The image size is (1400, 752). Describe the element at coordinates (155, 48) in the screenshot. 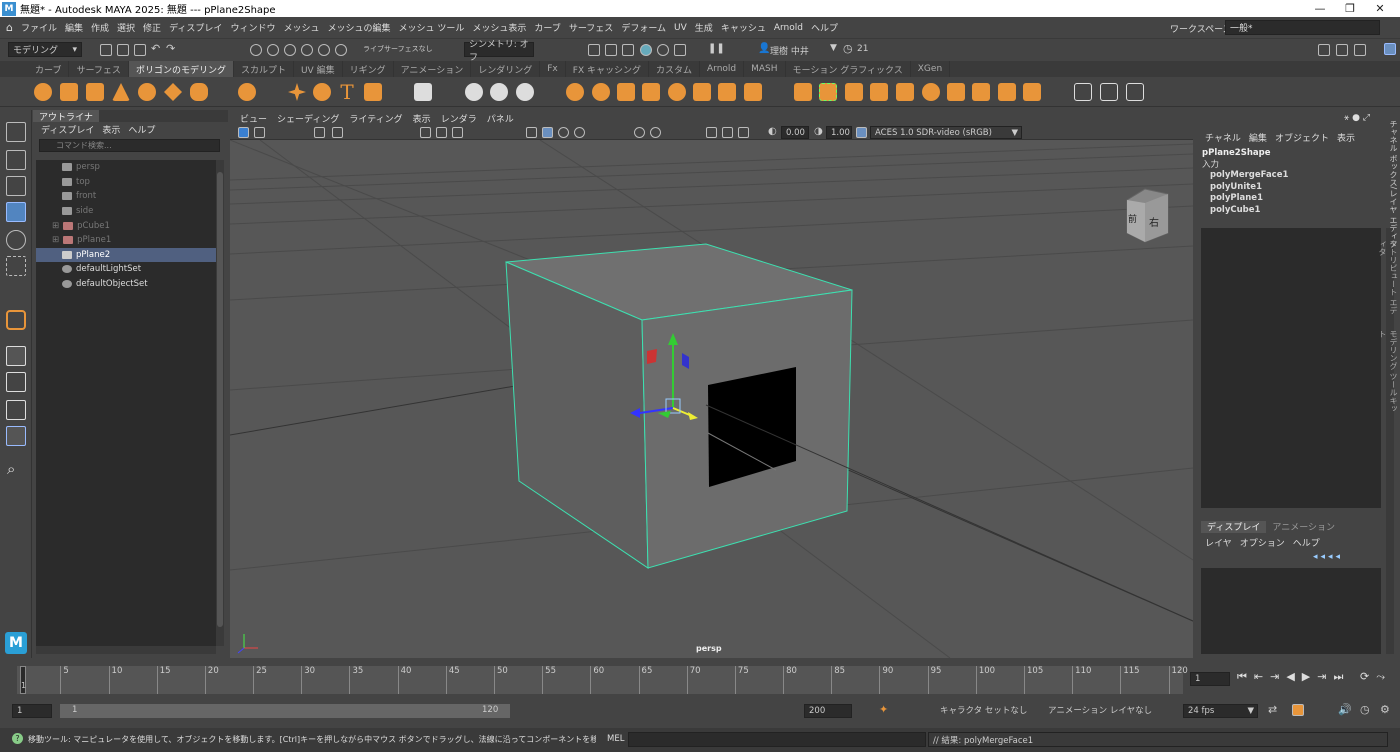

I see `undo-icon: ↶` at that location.